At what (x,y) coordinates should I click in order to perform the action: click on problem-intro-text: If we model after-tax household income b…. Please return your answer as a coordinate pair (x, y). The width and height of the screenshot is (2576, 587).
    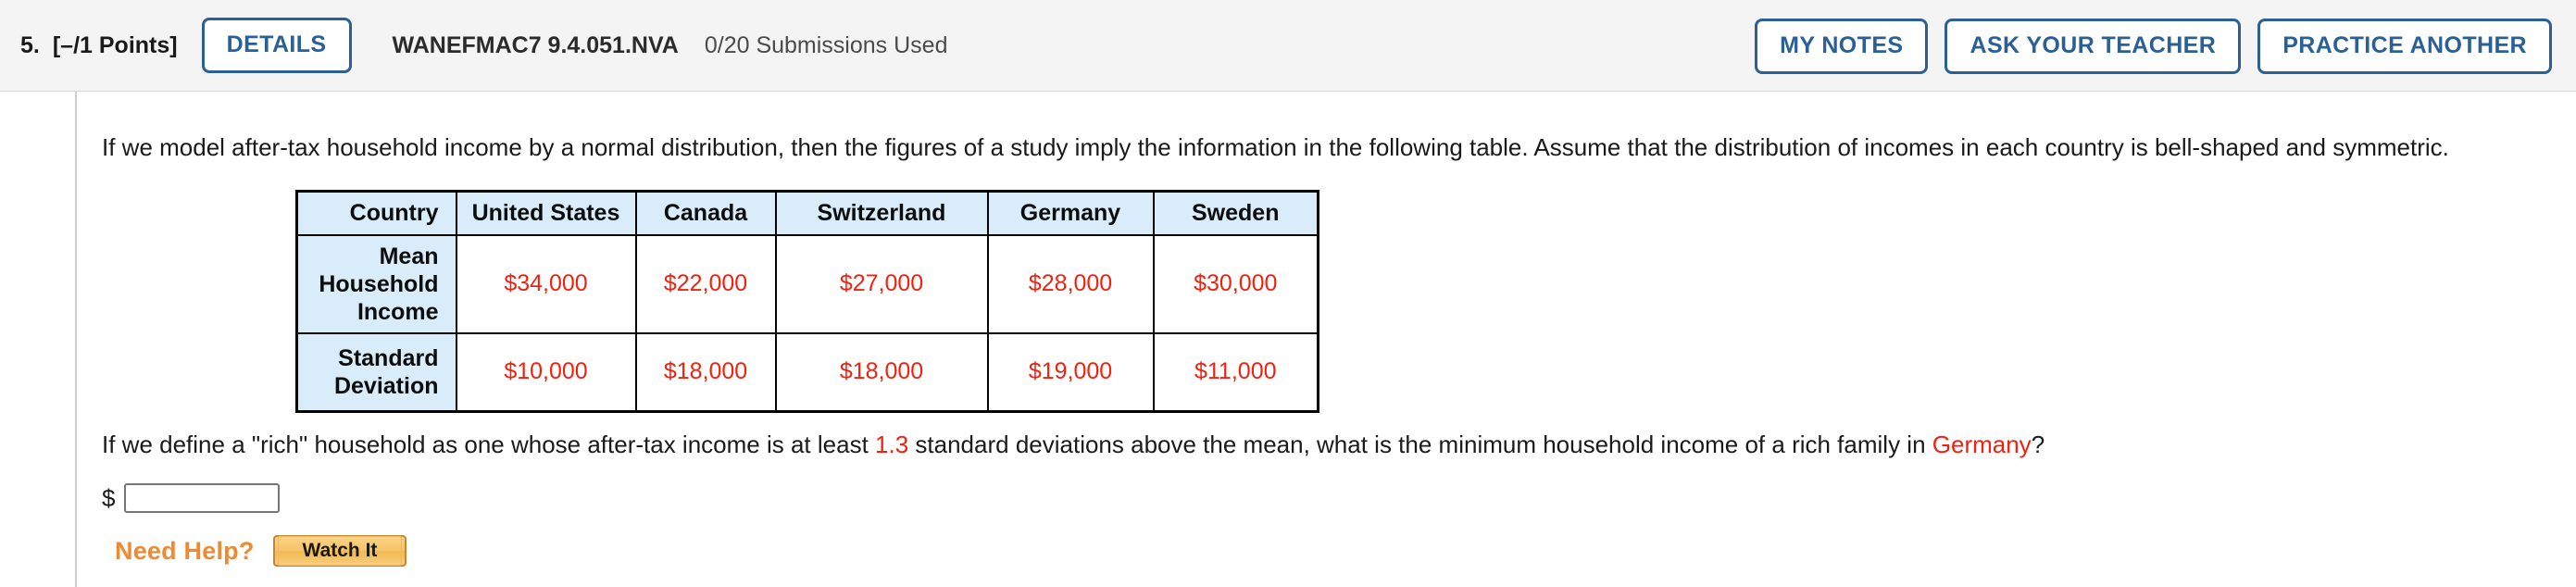
    Looking at the image, I should click on (1276, 147).